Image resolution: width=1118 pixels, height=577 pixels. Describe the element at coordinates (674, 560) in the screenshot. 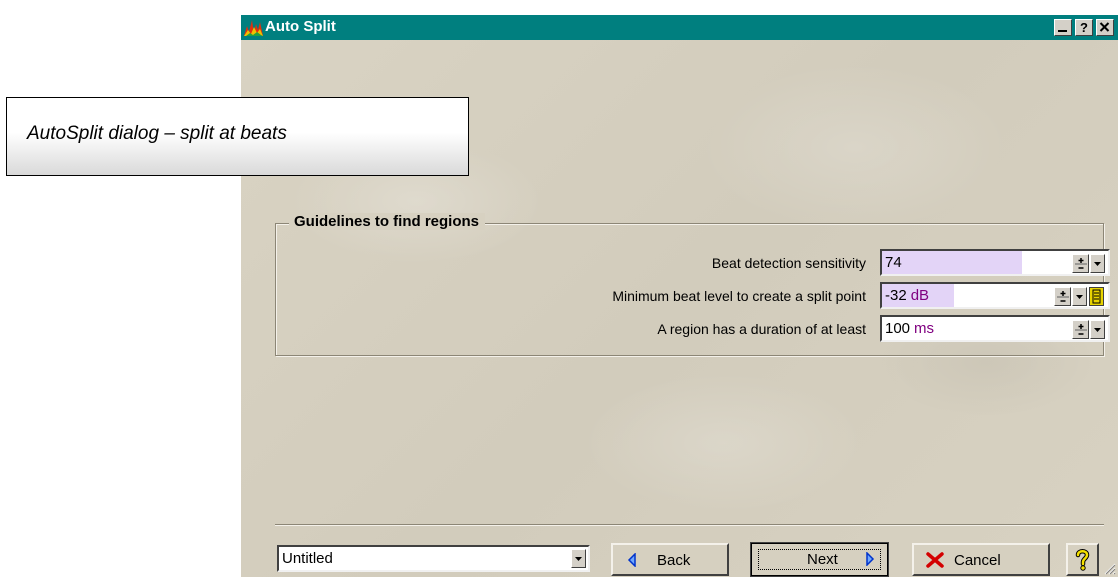

I see `back-label: Back` at that location.